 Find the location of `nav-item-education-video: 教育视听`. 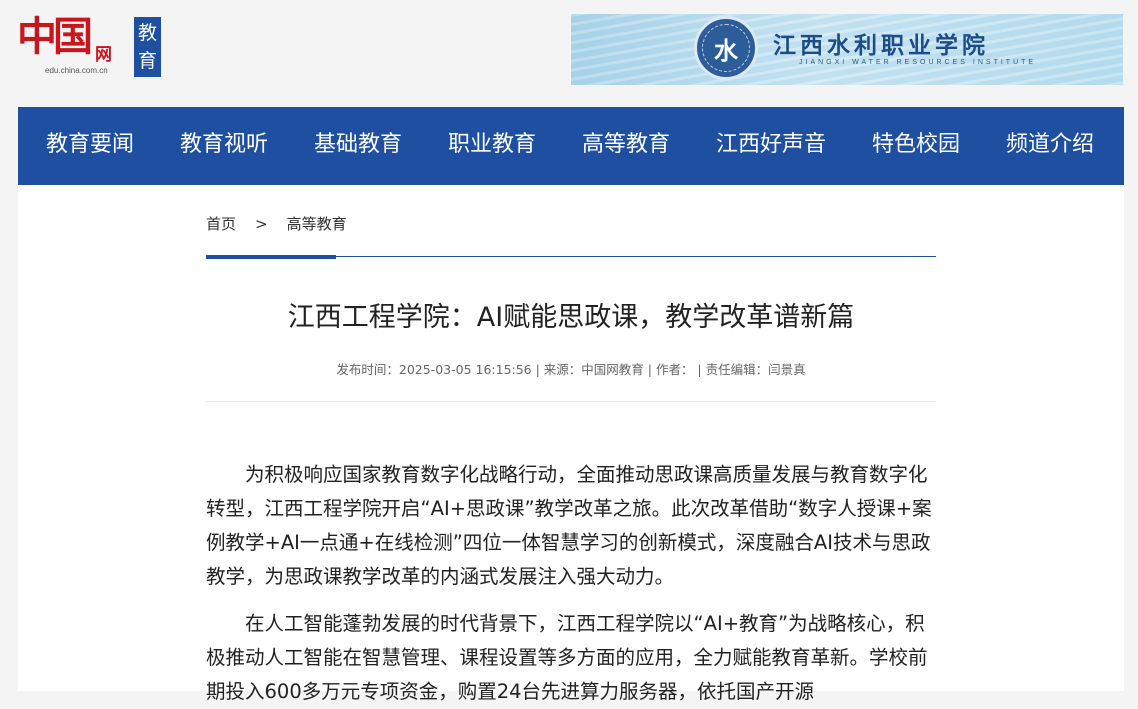

nav-item-education-video: 教育视听 is located at coordinates (224, 146).